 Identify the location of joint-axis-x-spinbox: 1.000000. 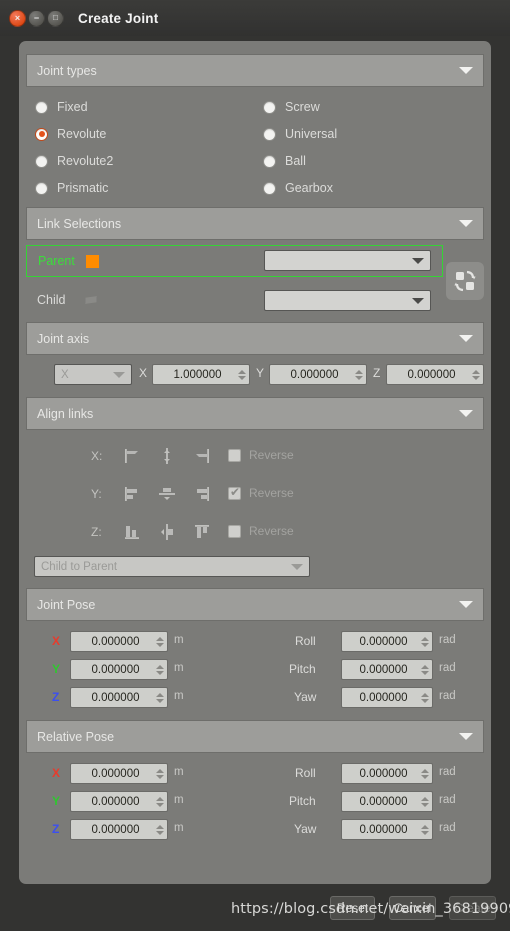
(201, 374).